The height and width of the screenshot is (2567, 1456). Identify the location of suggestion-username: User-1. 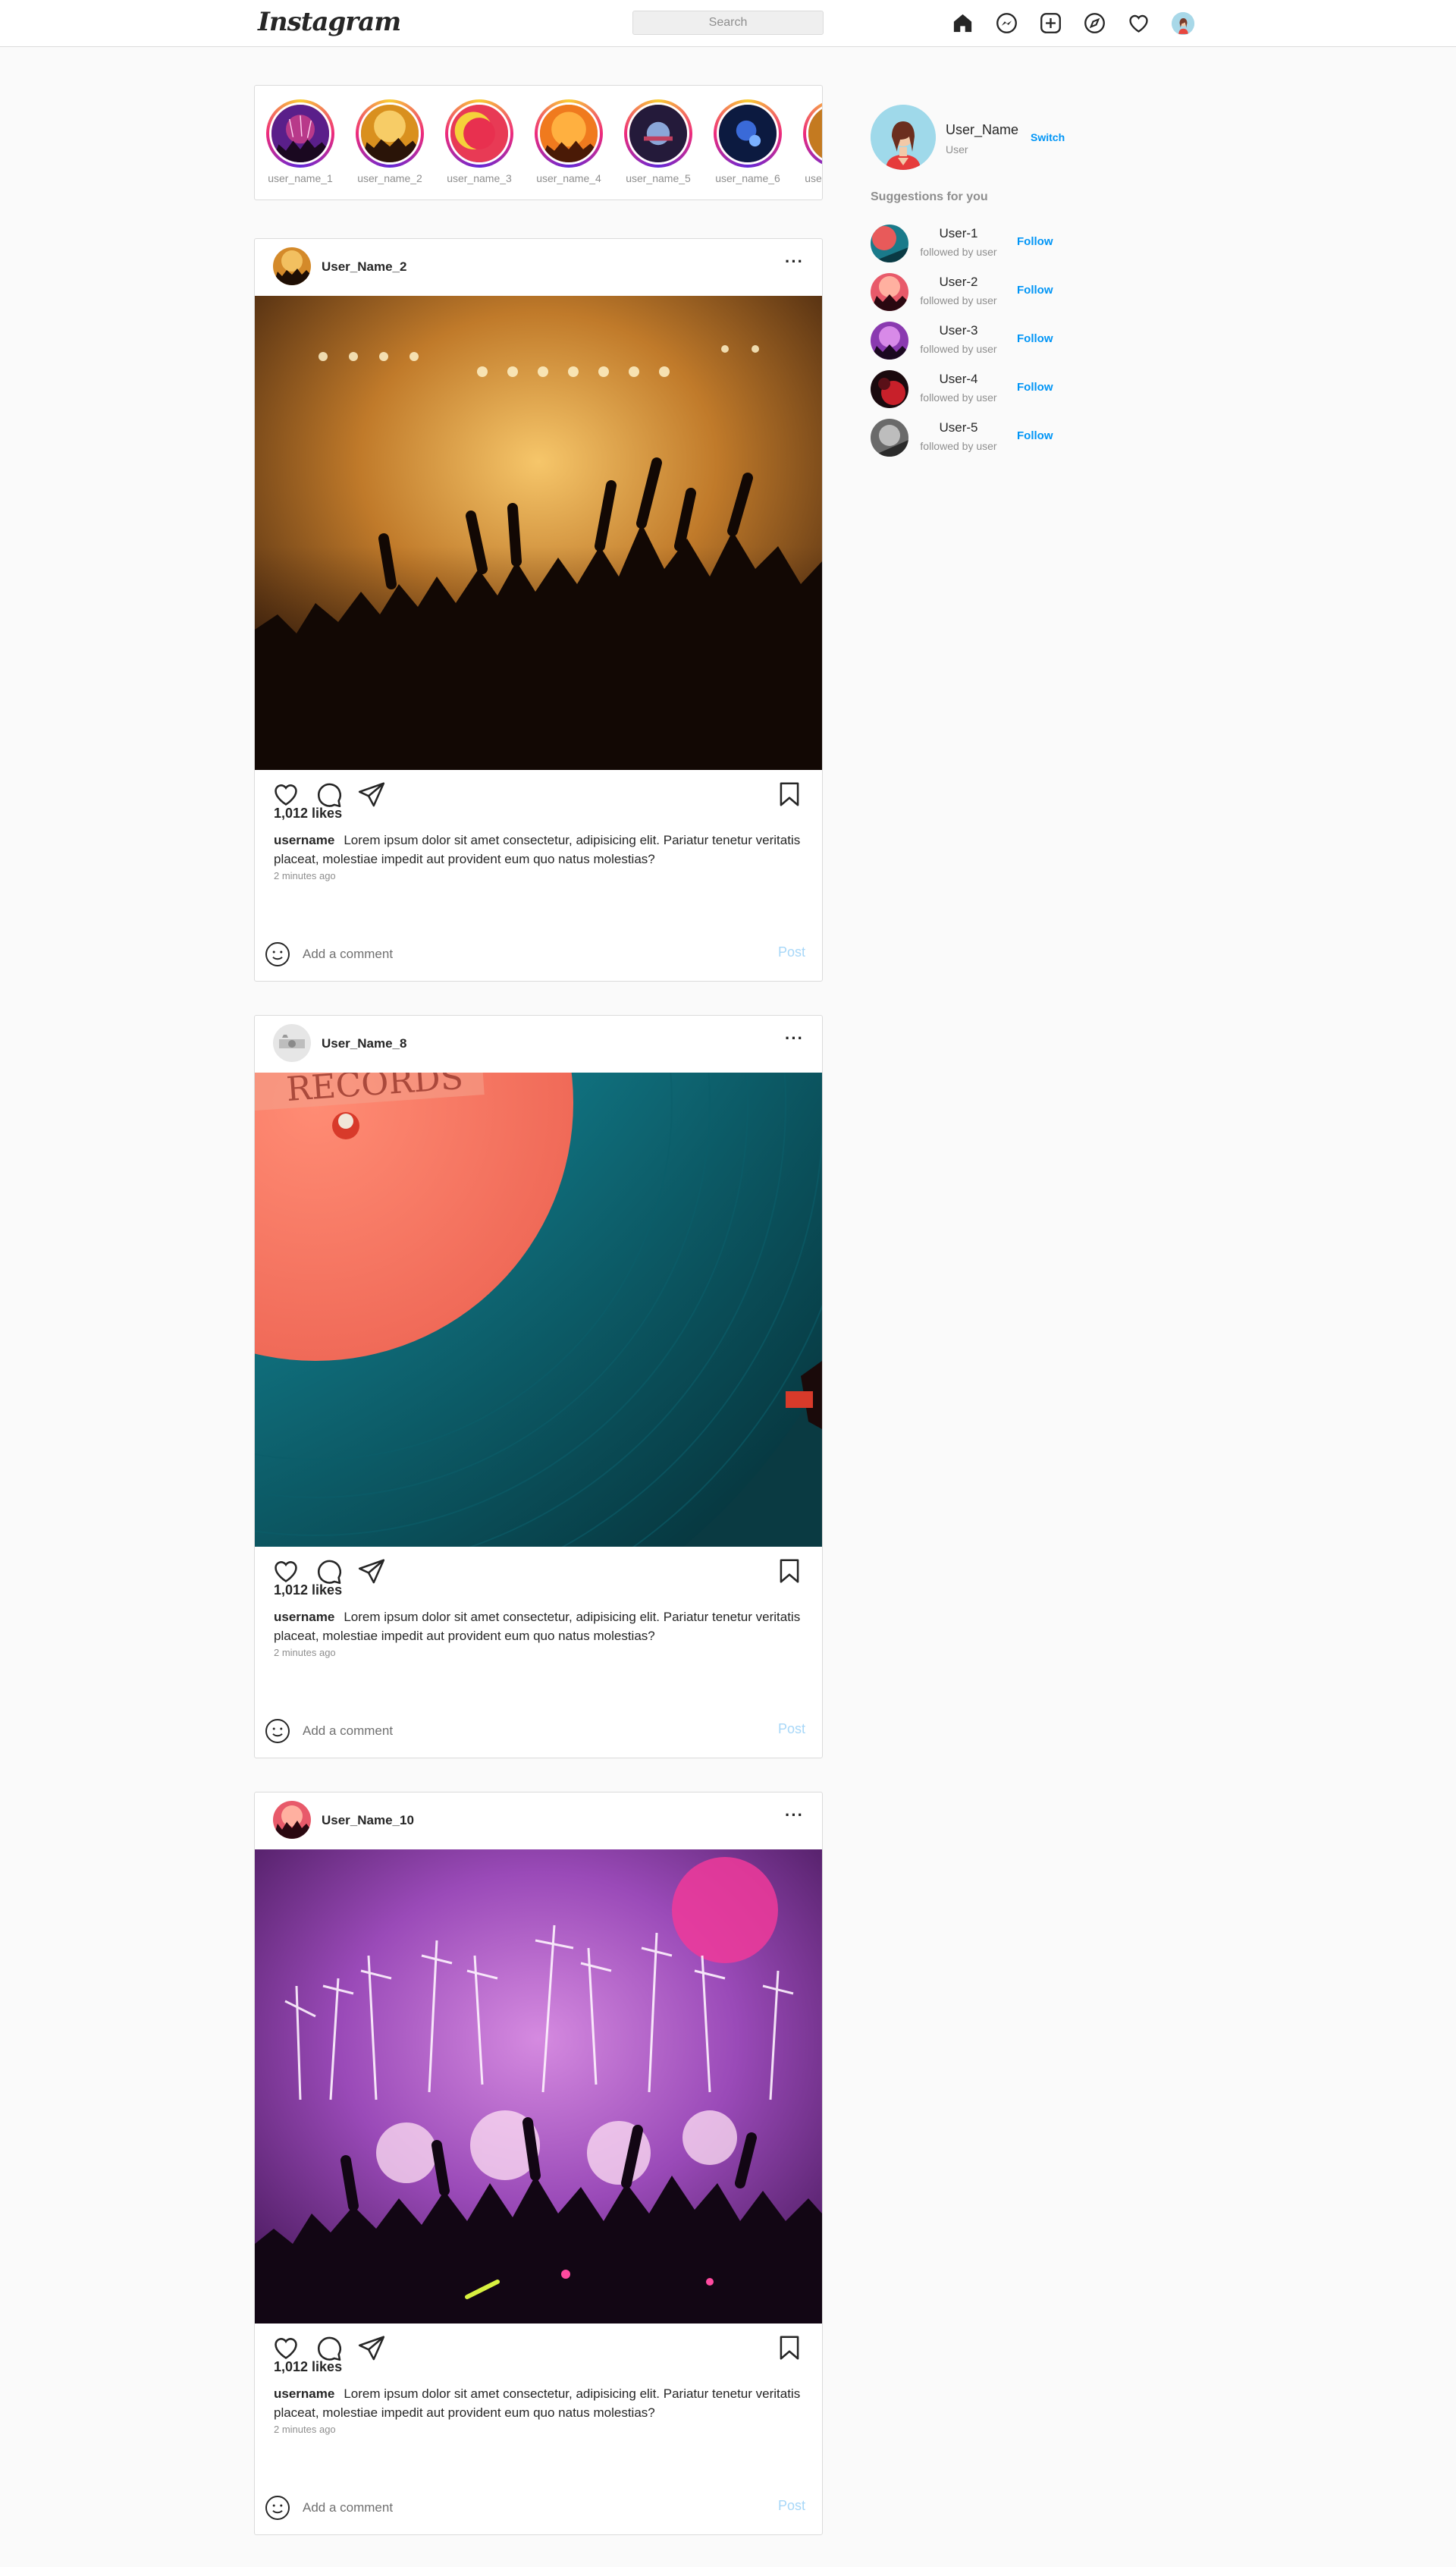
(958, 233).